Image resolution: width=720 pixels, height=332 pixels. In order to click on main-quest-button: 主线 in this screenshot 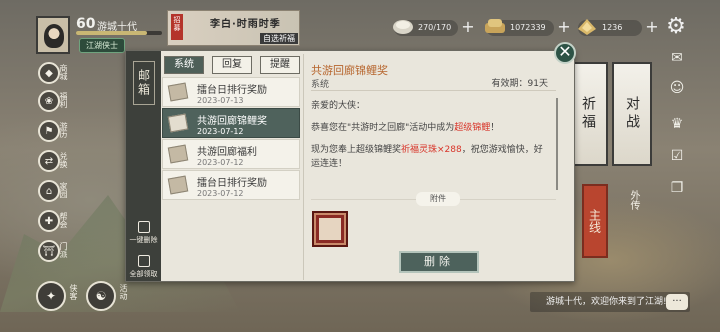, I will do `click(595, 221)`.